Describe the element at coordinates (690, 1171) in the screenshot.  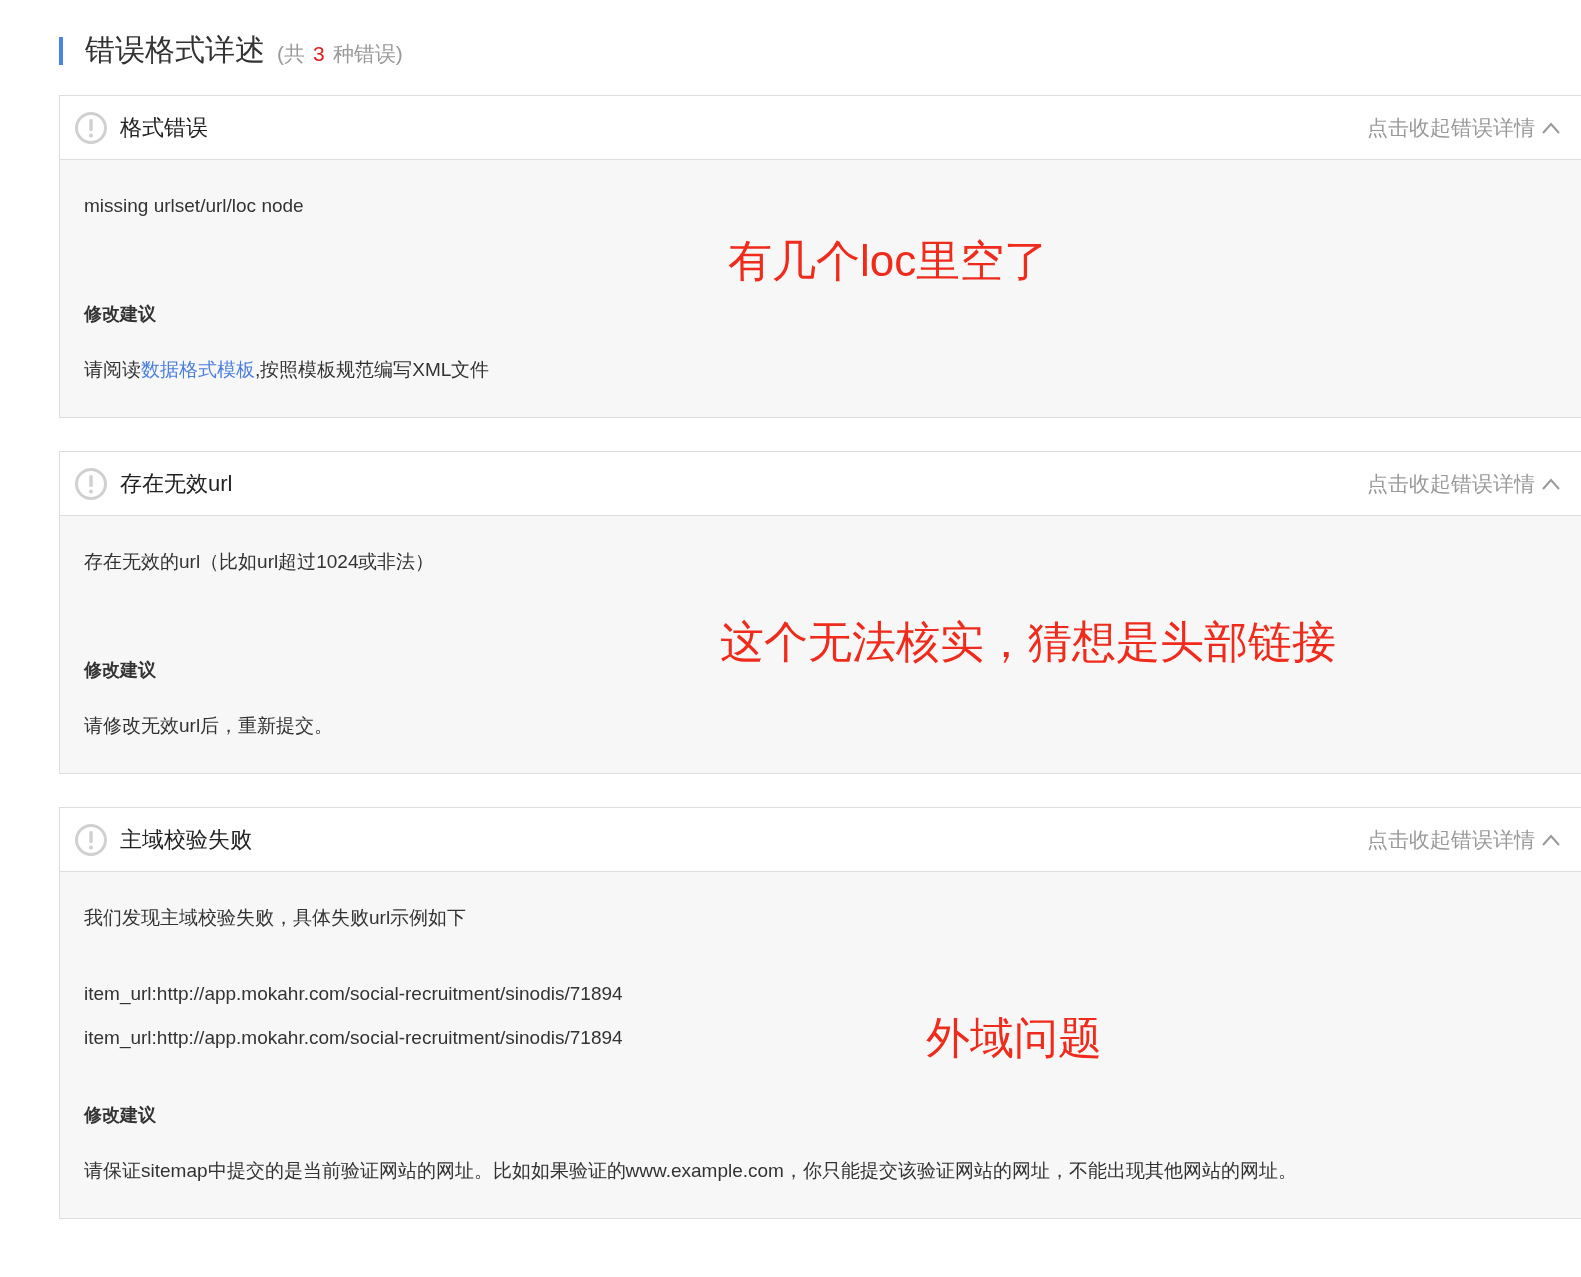
I see `suggestion-text: 请保证sitemap中提交的是当前验证网站的网址。比如如果验证的www.example.com，你只能提交该验证网站的网址，不能出现其他网站的网址。` at that location.